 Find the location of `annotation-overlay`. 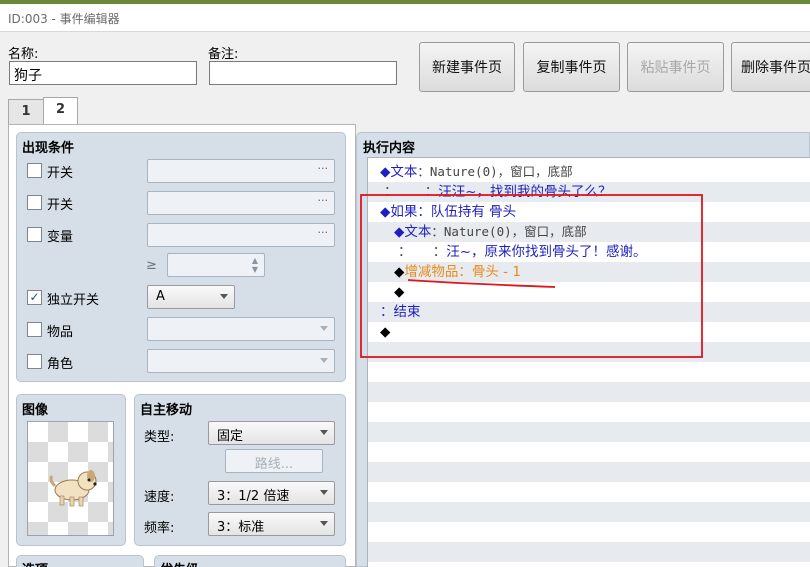

annotation-overlay is located at coordinates (531, 276).